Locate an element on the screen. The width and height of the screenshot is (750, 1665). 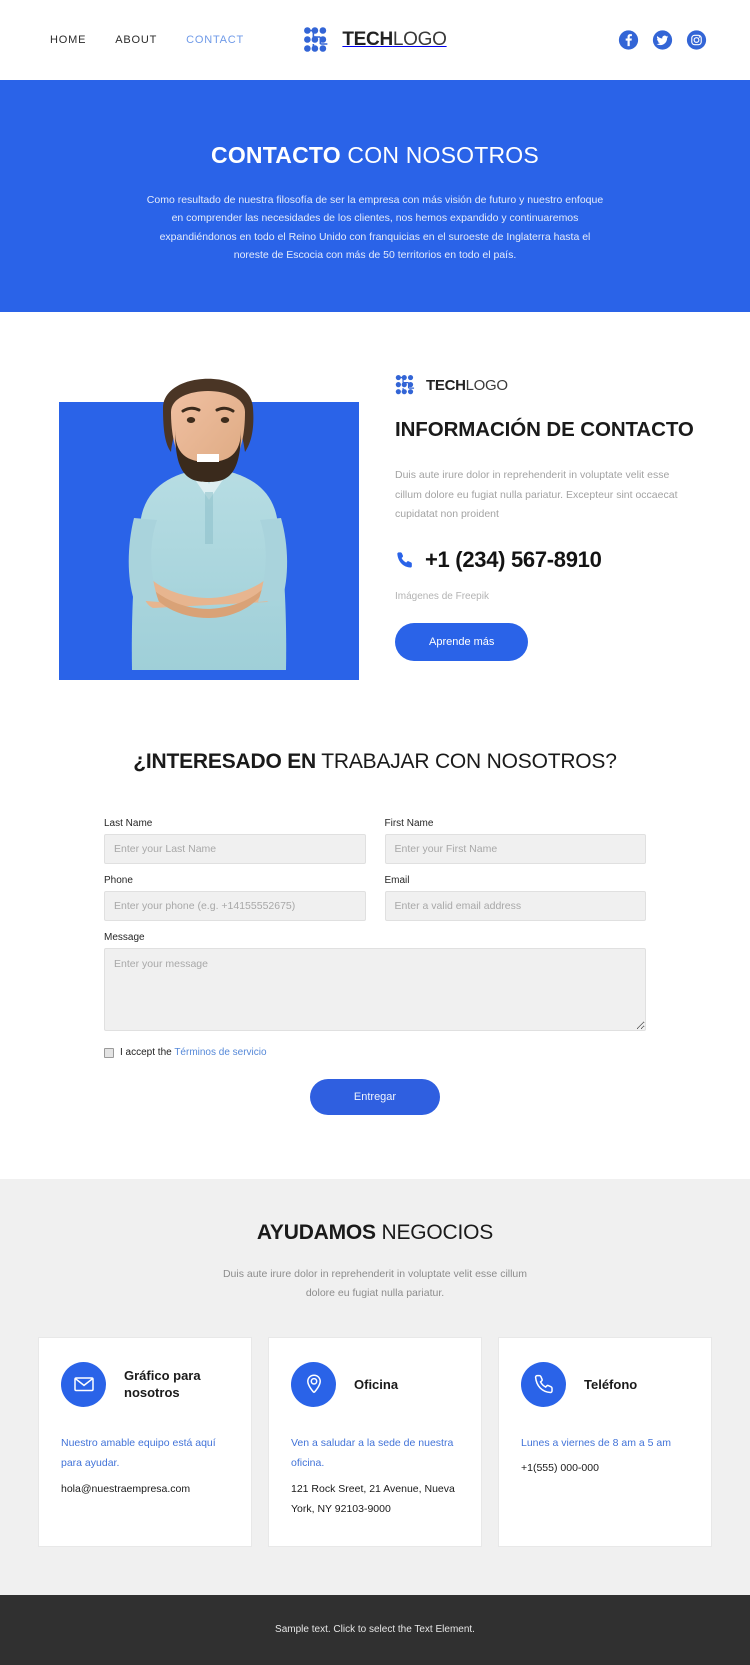
social-links is located at coordinates (662, 40).